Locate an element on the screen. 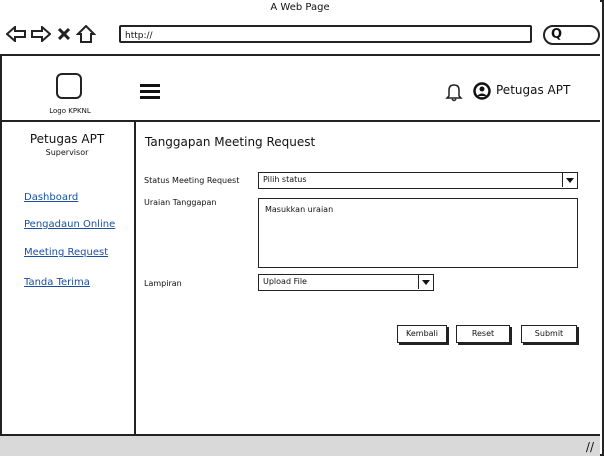 The height and width of the screenshot is (456, 604). back-arrow-icon is located at coordinates (16, 34).